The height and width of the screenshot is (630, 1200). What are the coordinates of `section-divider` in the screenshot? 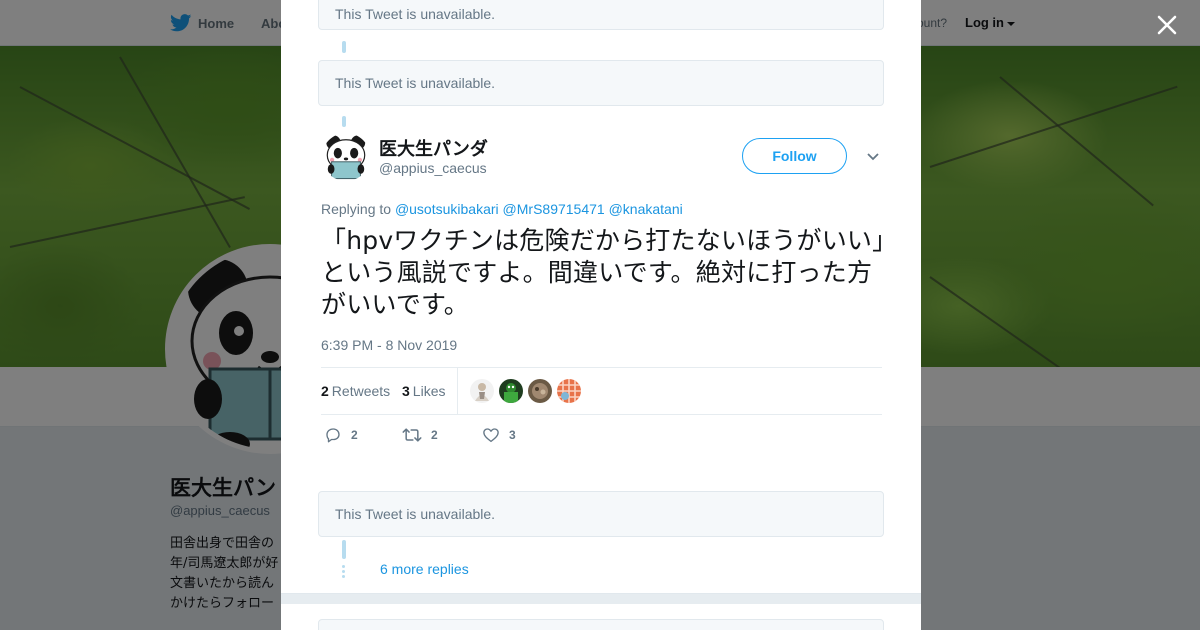 It's located at (601, 598).